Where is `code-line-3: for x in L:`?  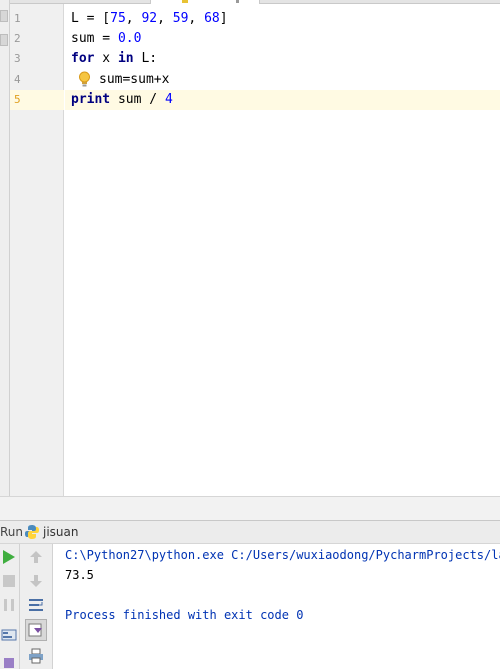 code-line-3: for x in L: is located at coordinates (114, 59).